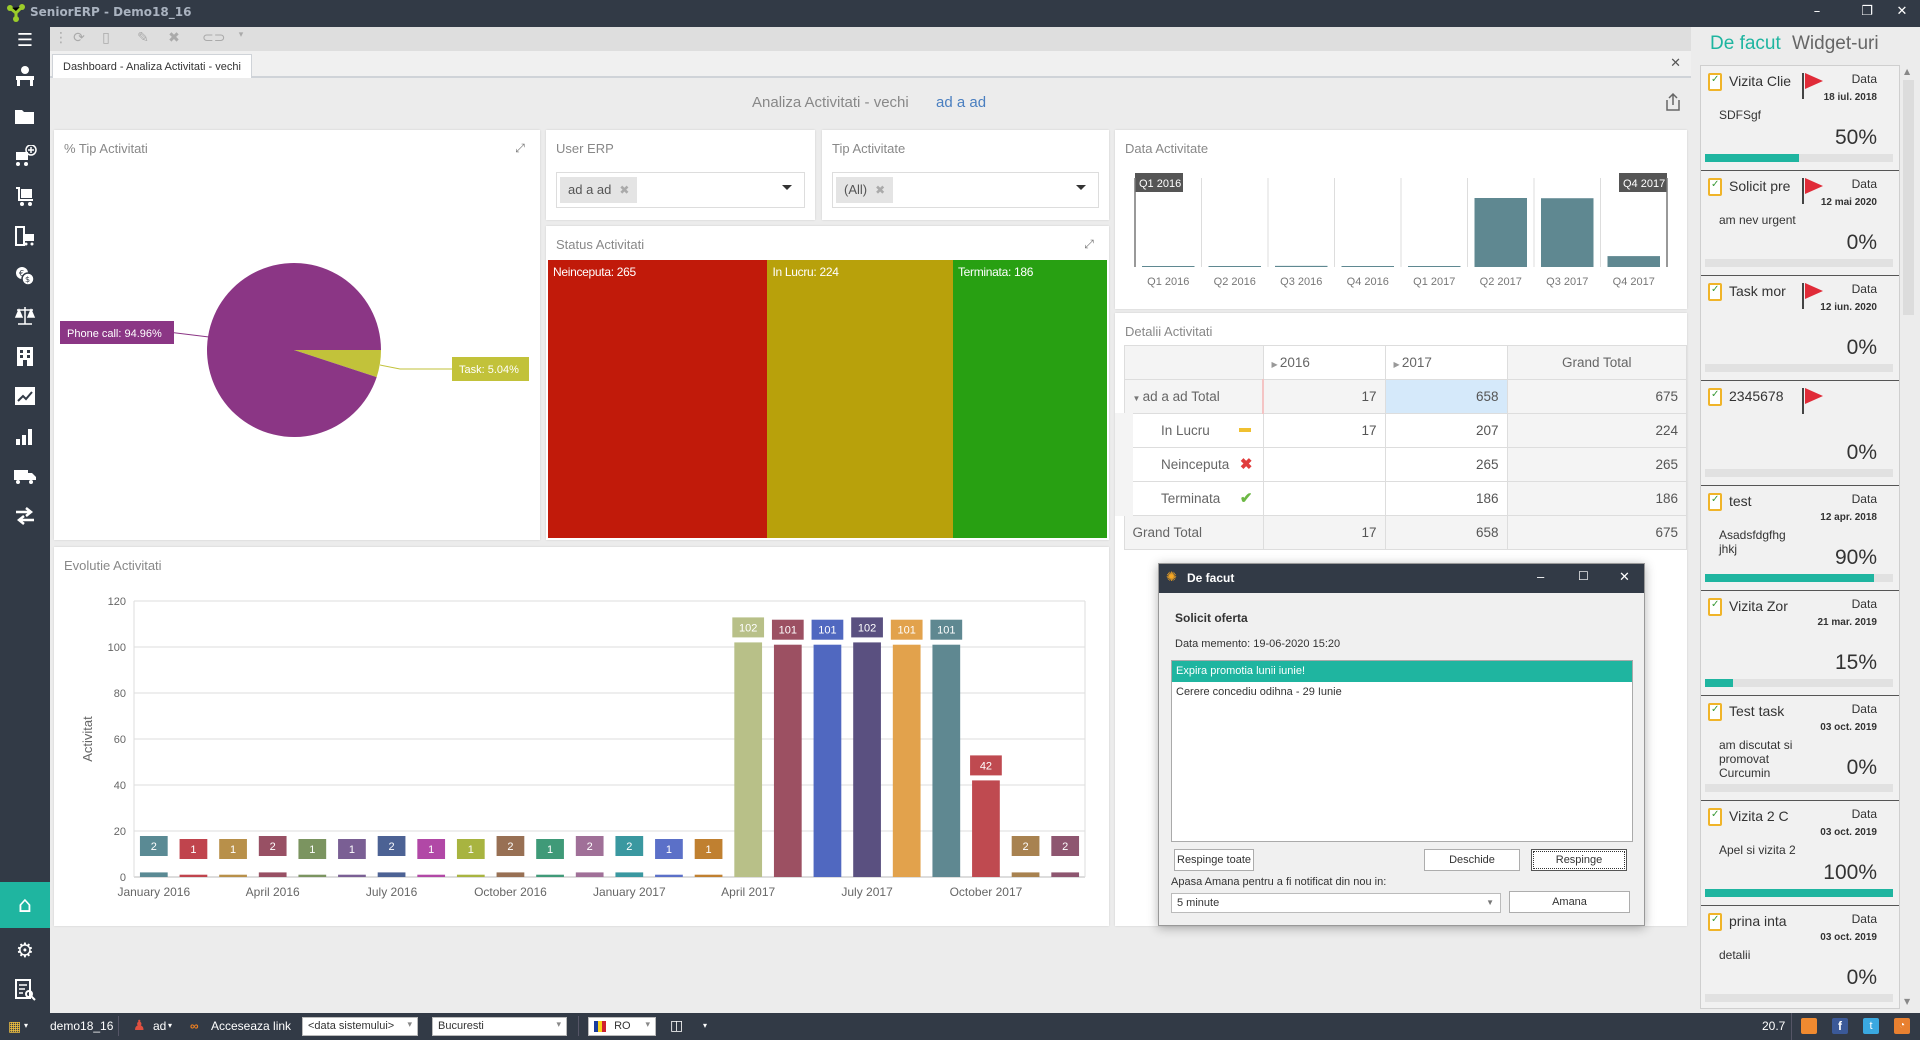 Image resolution: width=1920 pixels, height=1040 pixels. Describe the element at coordinates (1675, 63) in the screenshot. I see `tab-close-icon: ✕` at that location.